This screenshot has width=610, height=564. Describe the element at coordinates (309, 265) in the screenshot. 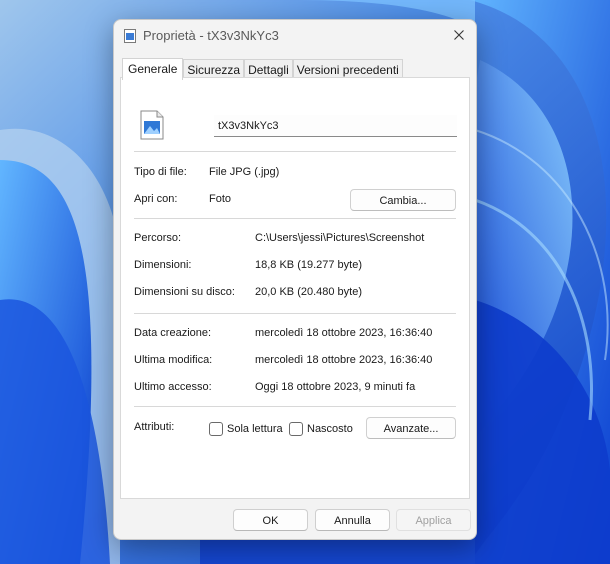

I see `size-value: 18,8 KB (19.277 byte)` at that location.